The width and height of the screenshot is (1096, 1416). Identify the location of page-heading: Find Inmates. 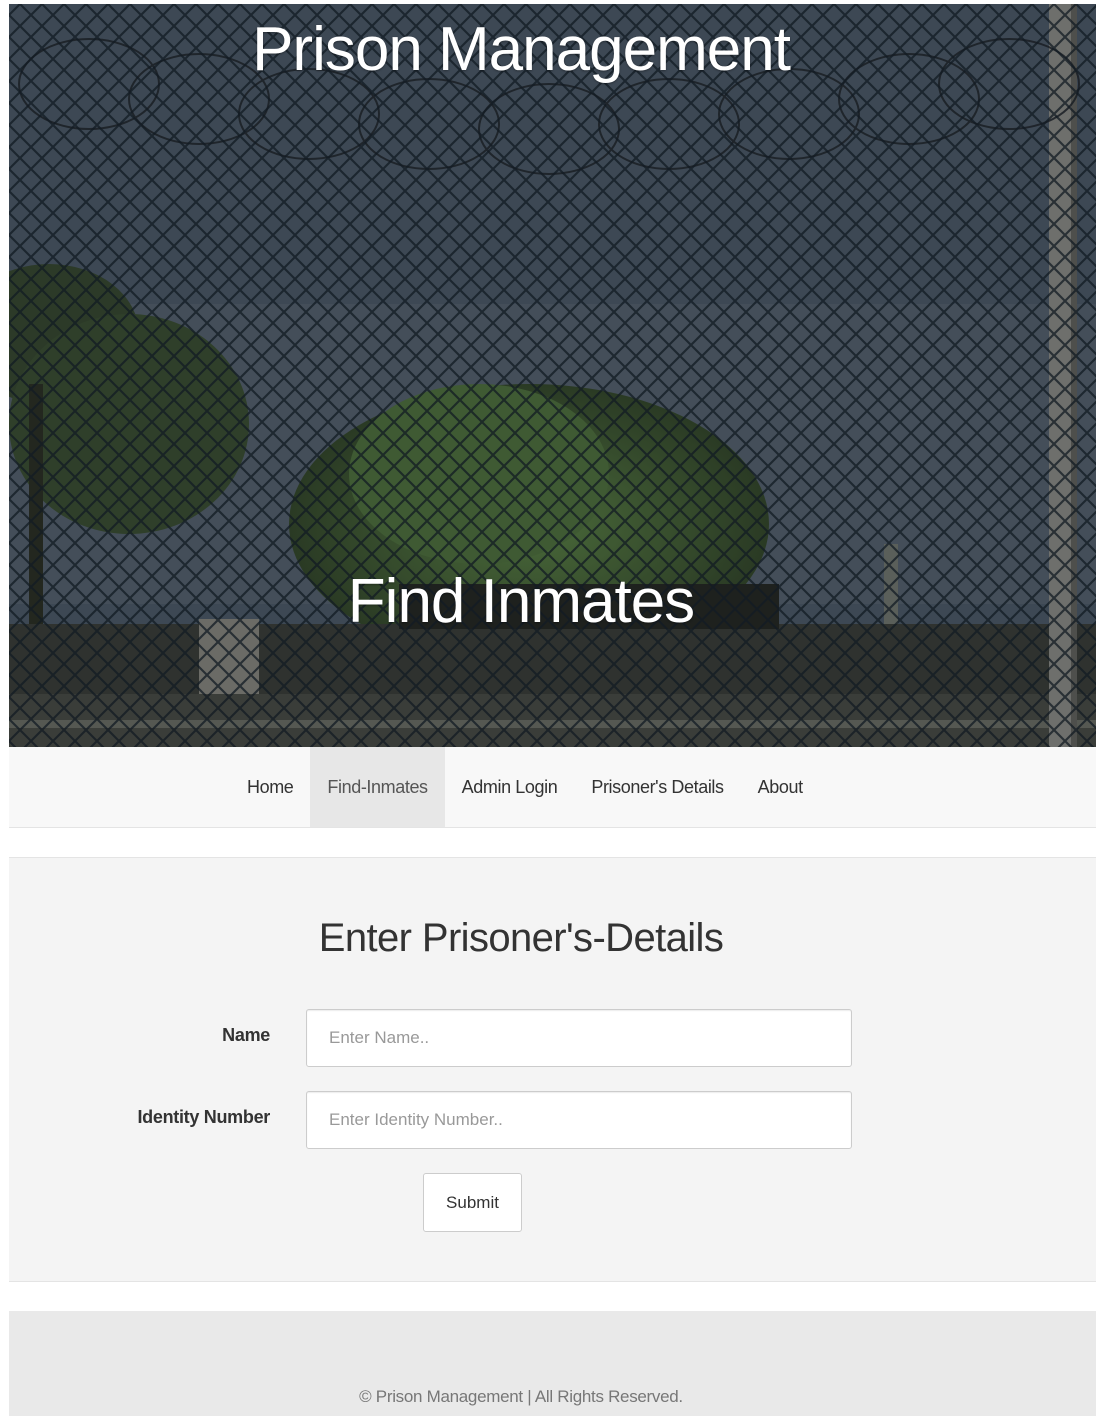
(521, 601).